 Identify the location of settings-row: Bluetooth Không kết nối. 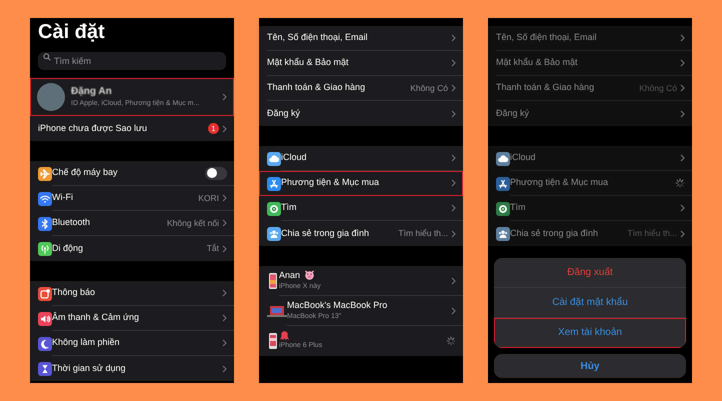
(132, 223).